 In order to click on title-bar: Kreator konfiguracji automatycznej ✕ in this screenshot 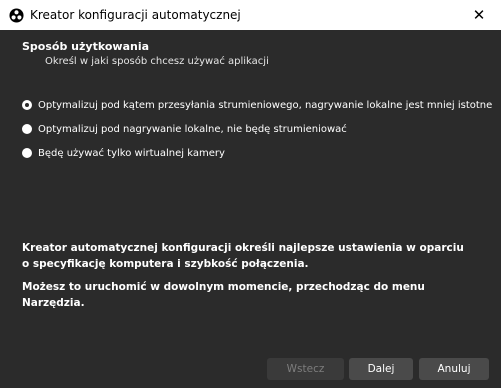, I will do `click(250, 15)`.